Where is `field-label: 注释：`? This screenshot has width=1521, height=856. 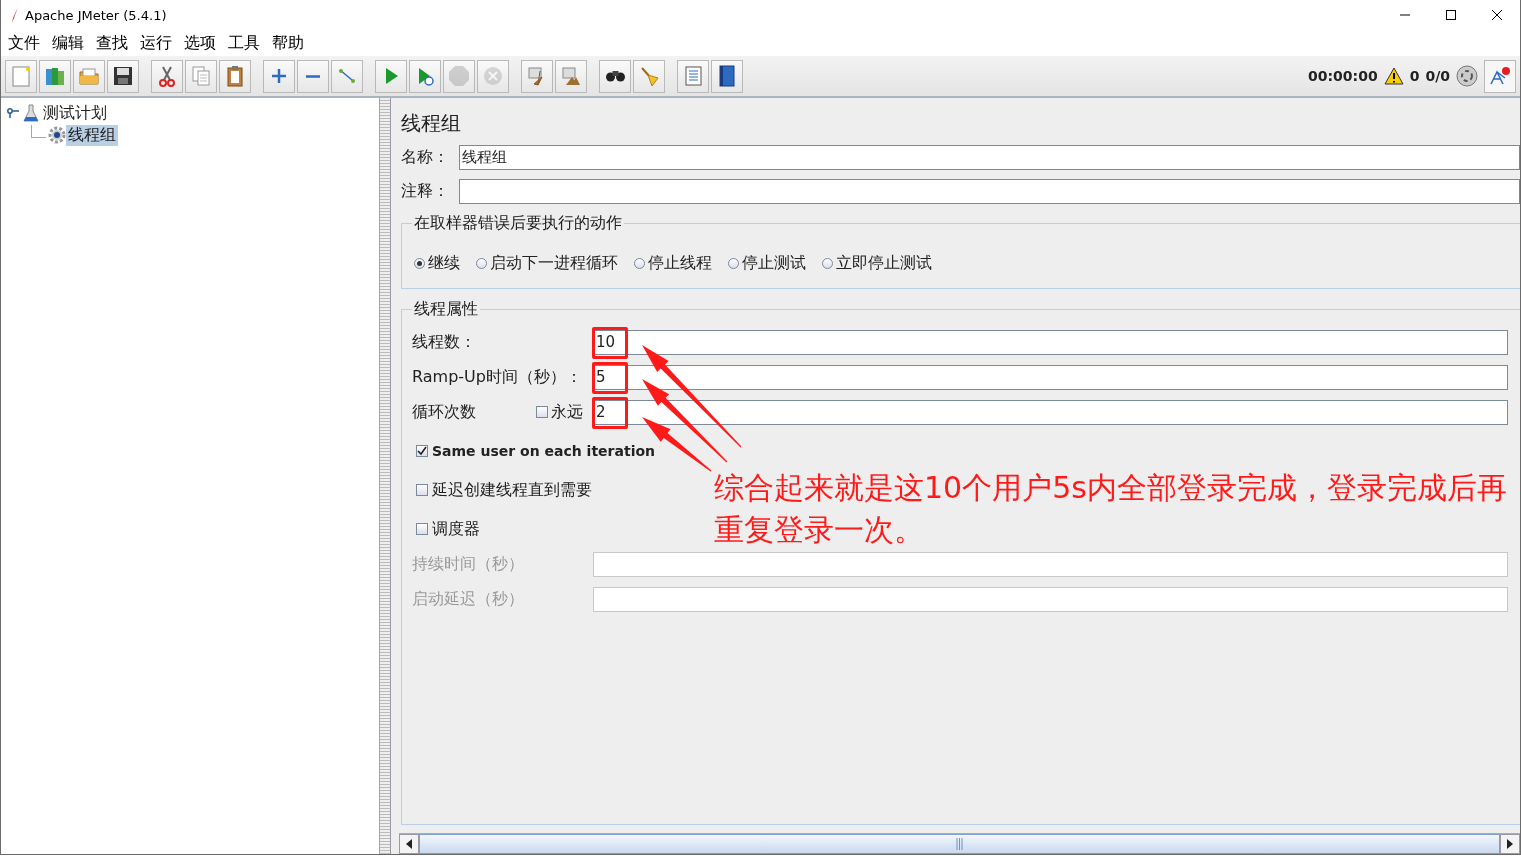 field-label: 注释： is located at coordinates (425, 191).